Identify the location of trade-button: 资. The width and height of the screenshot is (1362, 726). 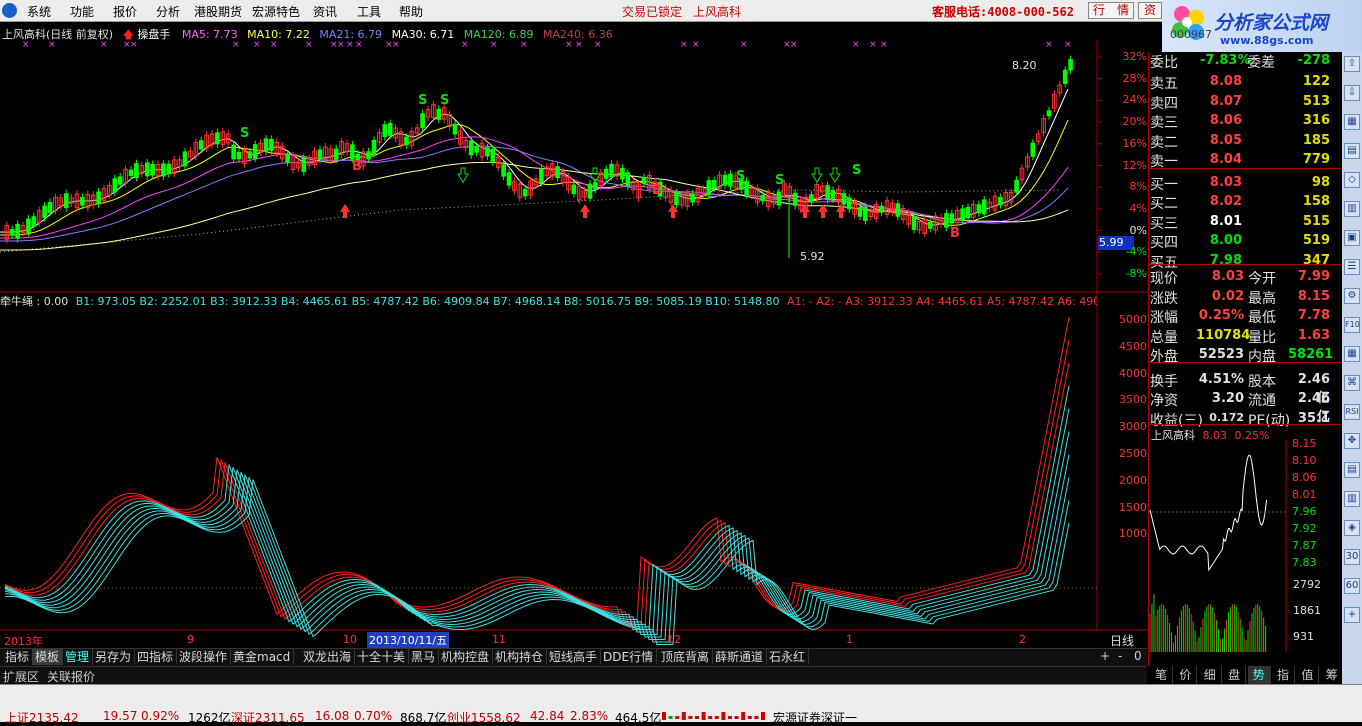
(1150, 10).